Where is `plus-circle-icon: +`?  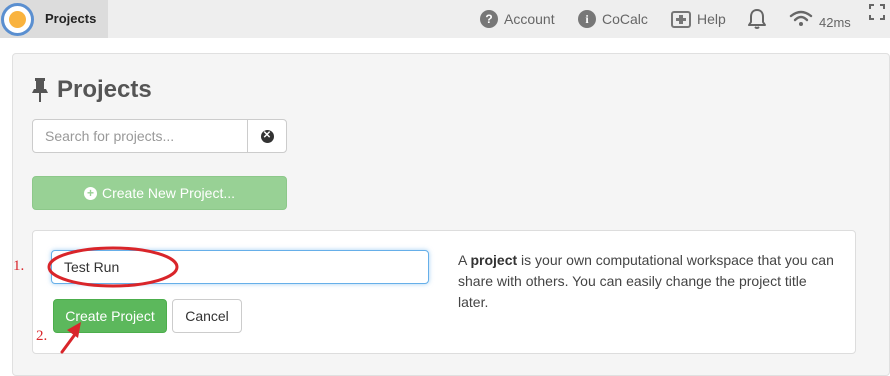
plus-circle-icon: + is located at coordinates (90, 193).